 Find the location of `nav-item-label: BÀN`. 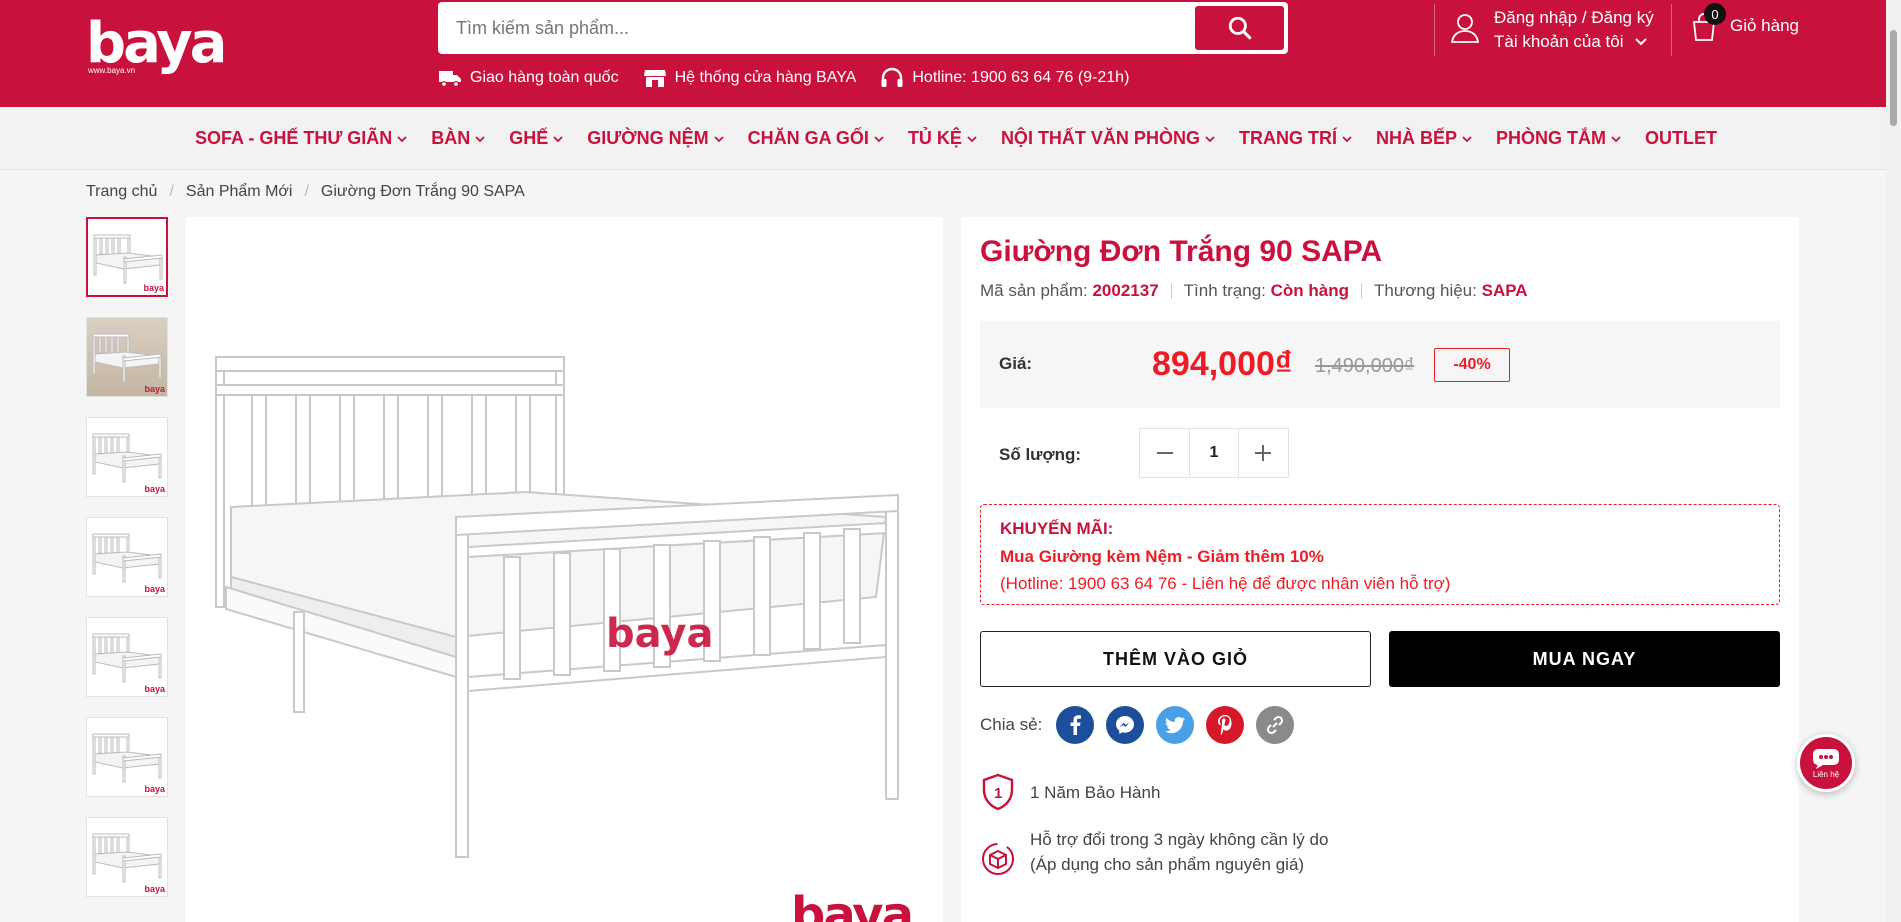

nav-item-label: BÀN is located at coordinates (451, 138).